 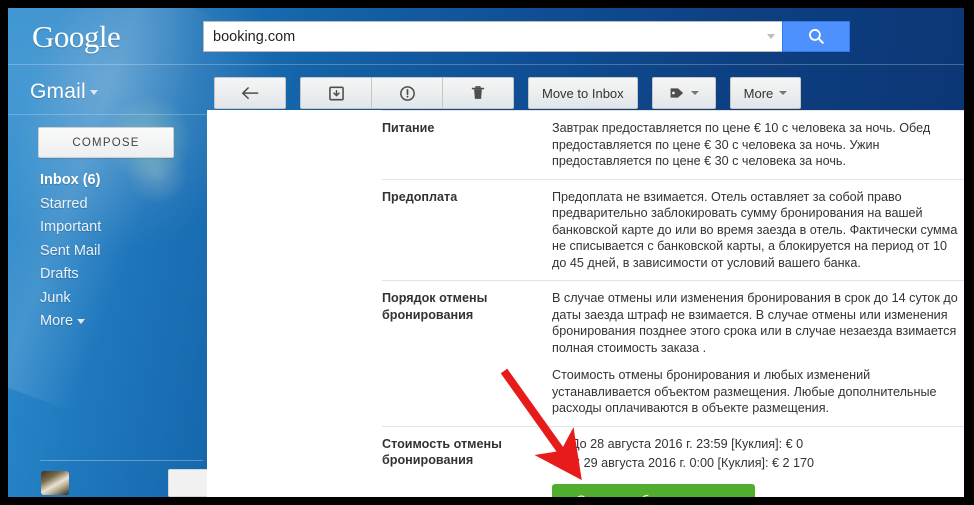 I want to click on toolbar-action-group, so click(x=407, y=93).